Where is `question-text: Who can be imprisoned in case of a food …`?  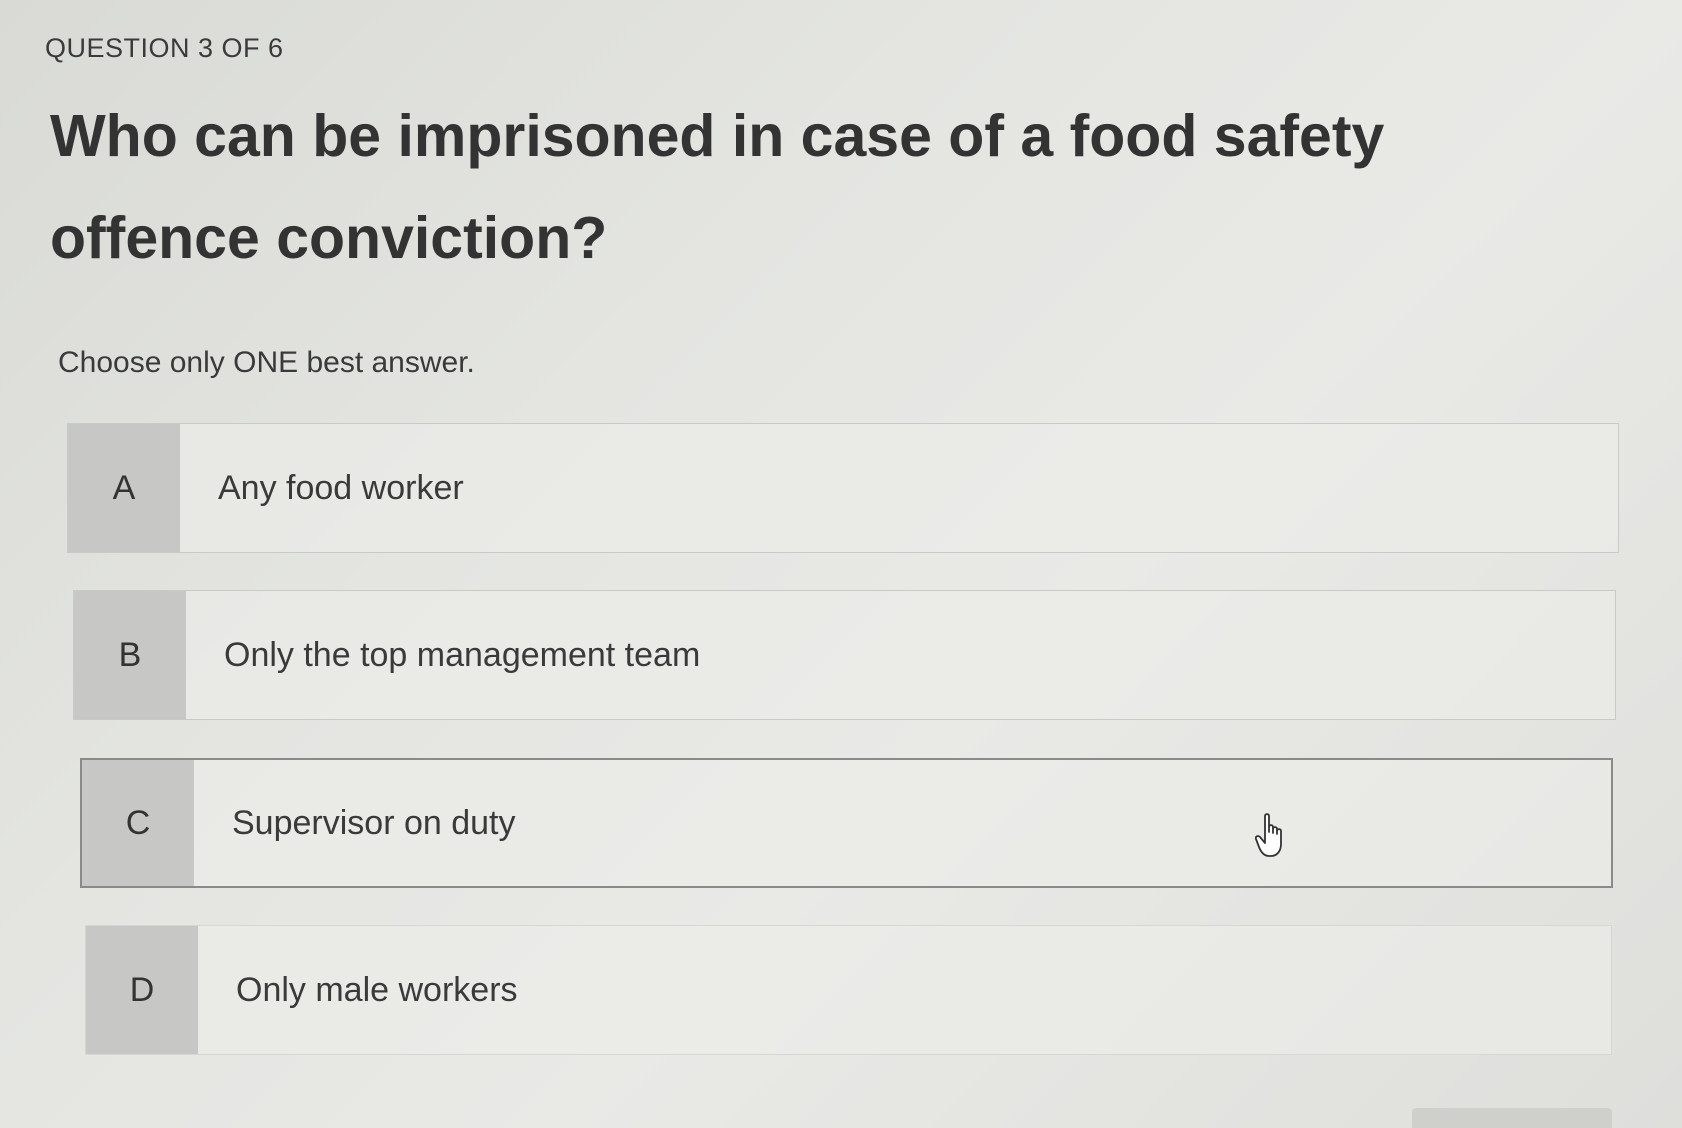
question-text: Who can be imprisoned in case of a food … is located at coordinates (717, 187).